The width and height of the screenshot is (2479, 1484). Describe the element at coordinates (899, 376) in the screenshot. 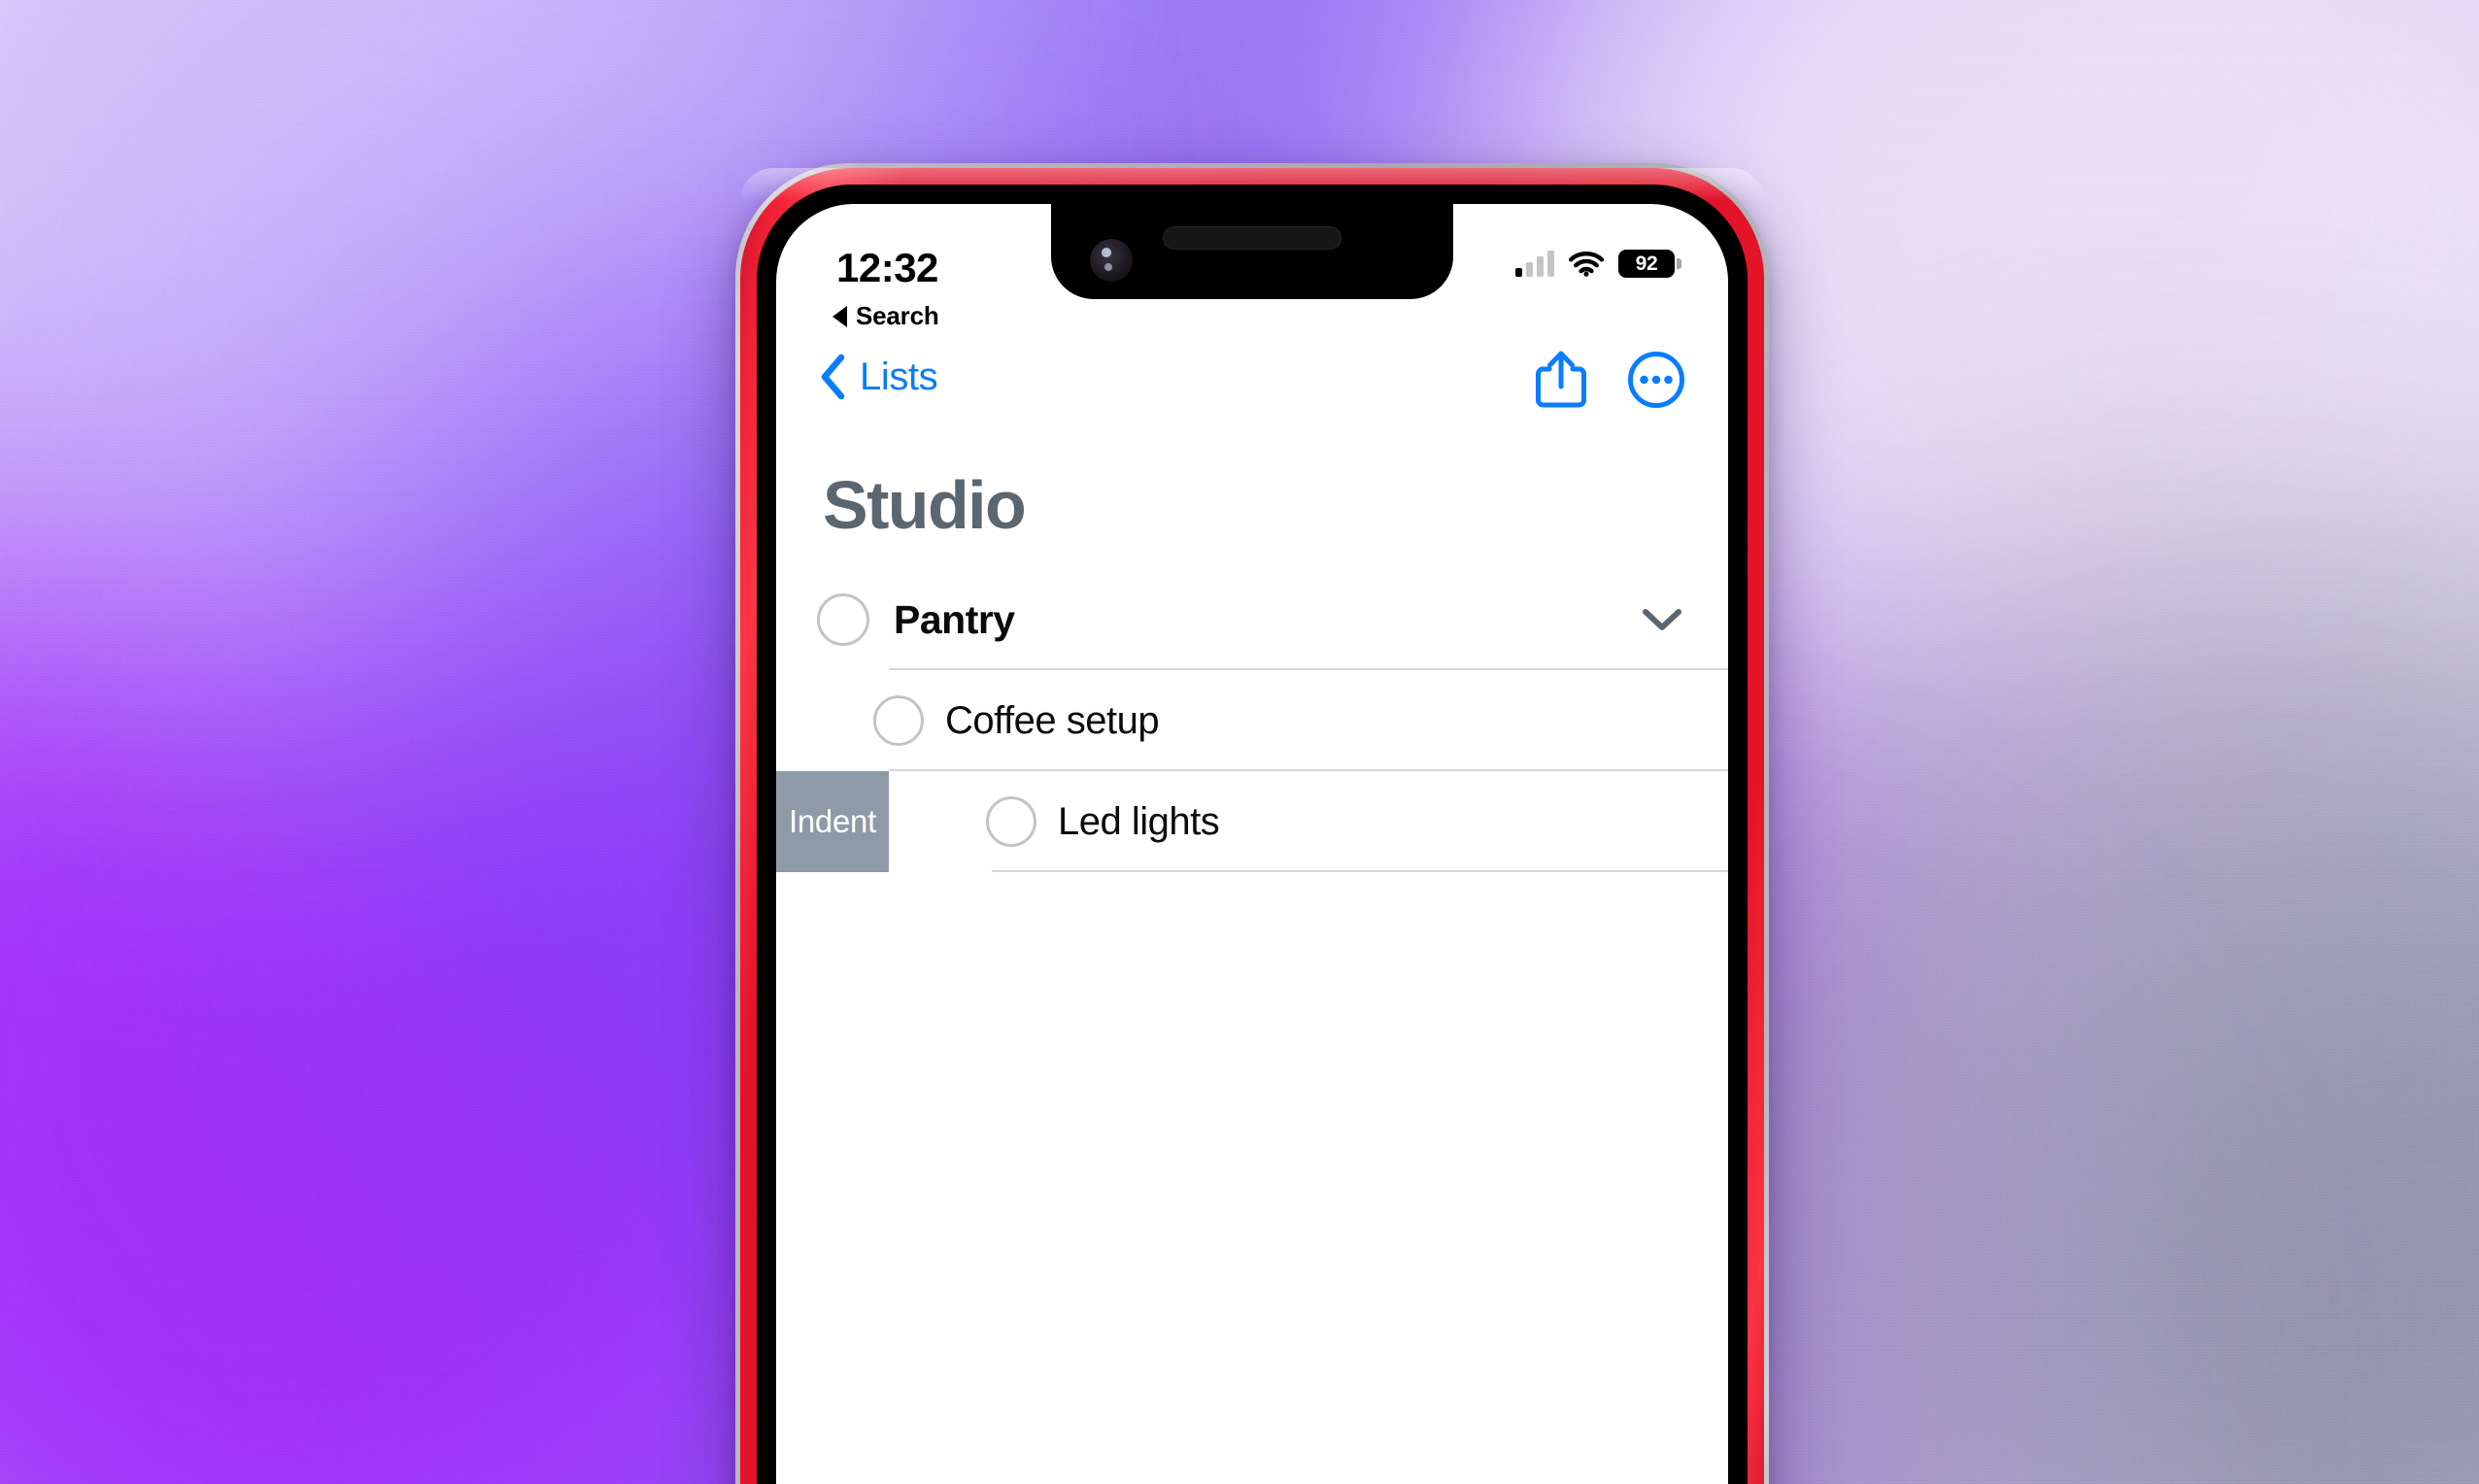

I see `back-button-label: Lists` at that location.